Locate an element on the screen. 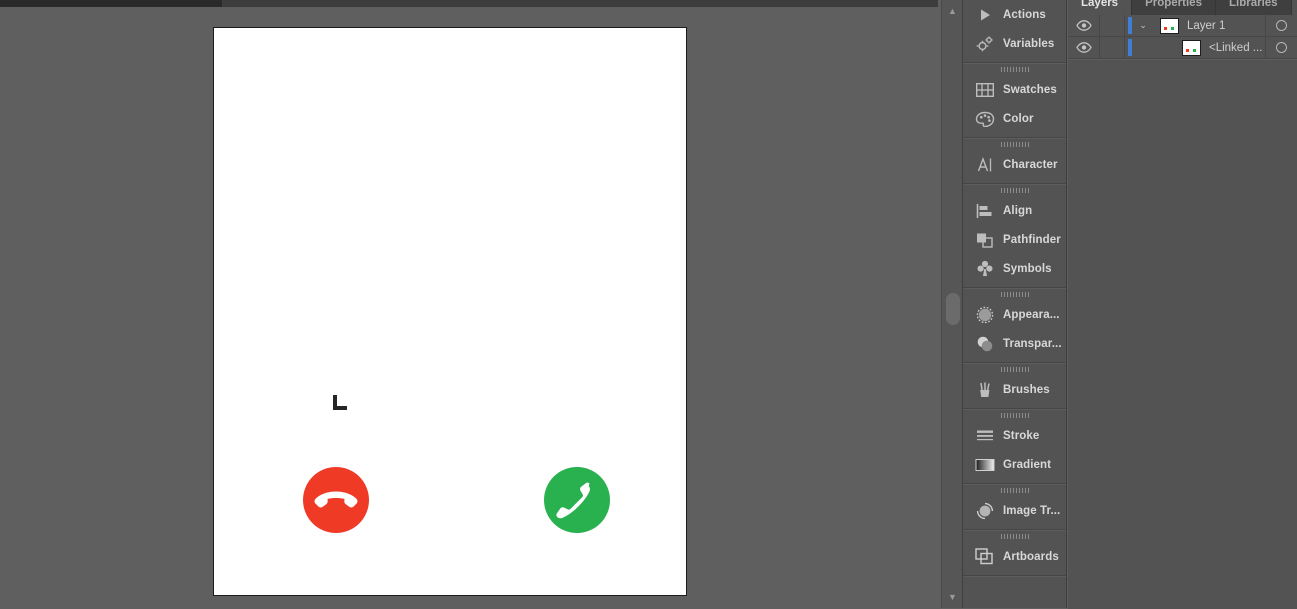  phone-hangup-icon is located at coordinates (336, 499).